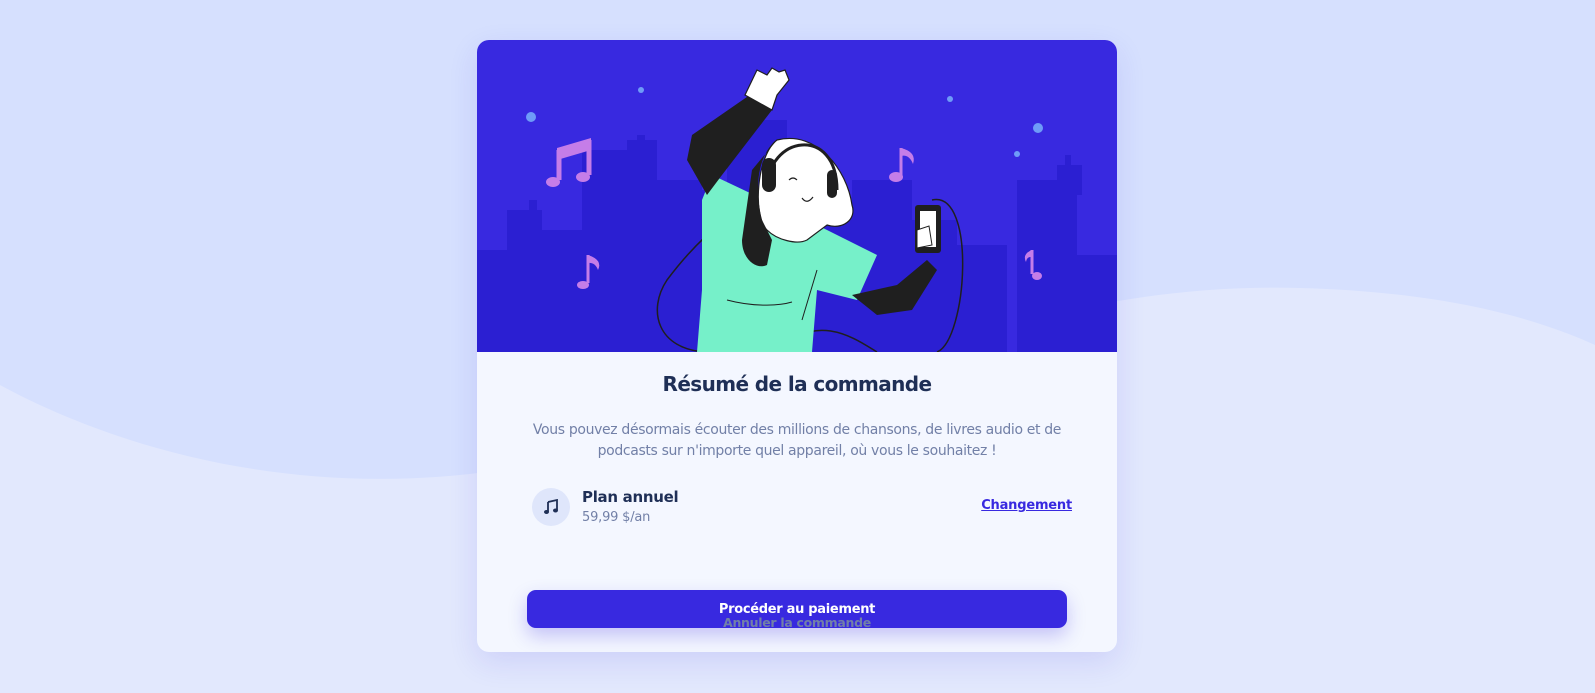  What do you see at coordinates (802, 508) in the screenshot?
I see `plan-row: Plan annuel 59,99 $/an Changement` at bounding box center [802, 508].